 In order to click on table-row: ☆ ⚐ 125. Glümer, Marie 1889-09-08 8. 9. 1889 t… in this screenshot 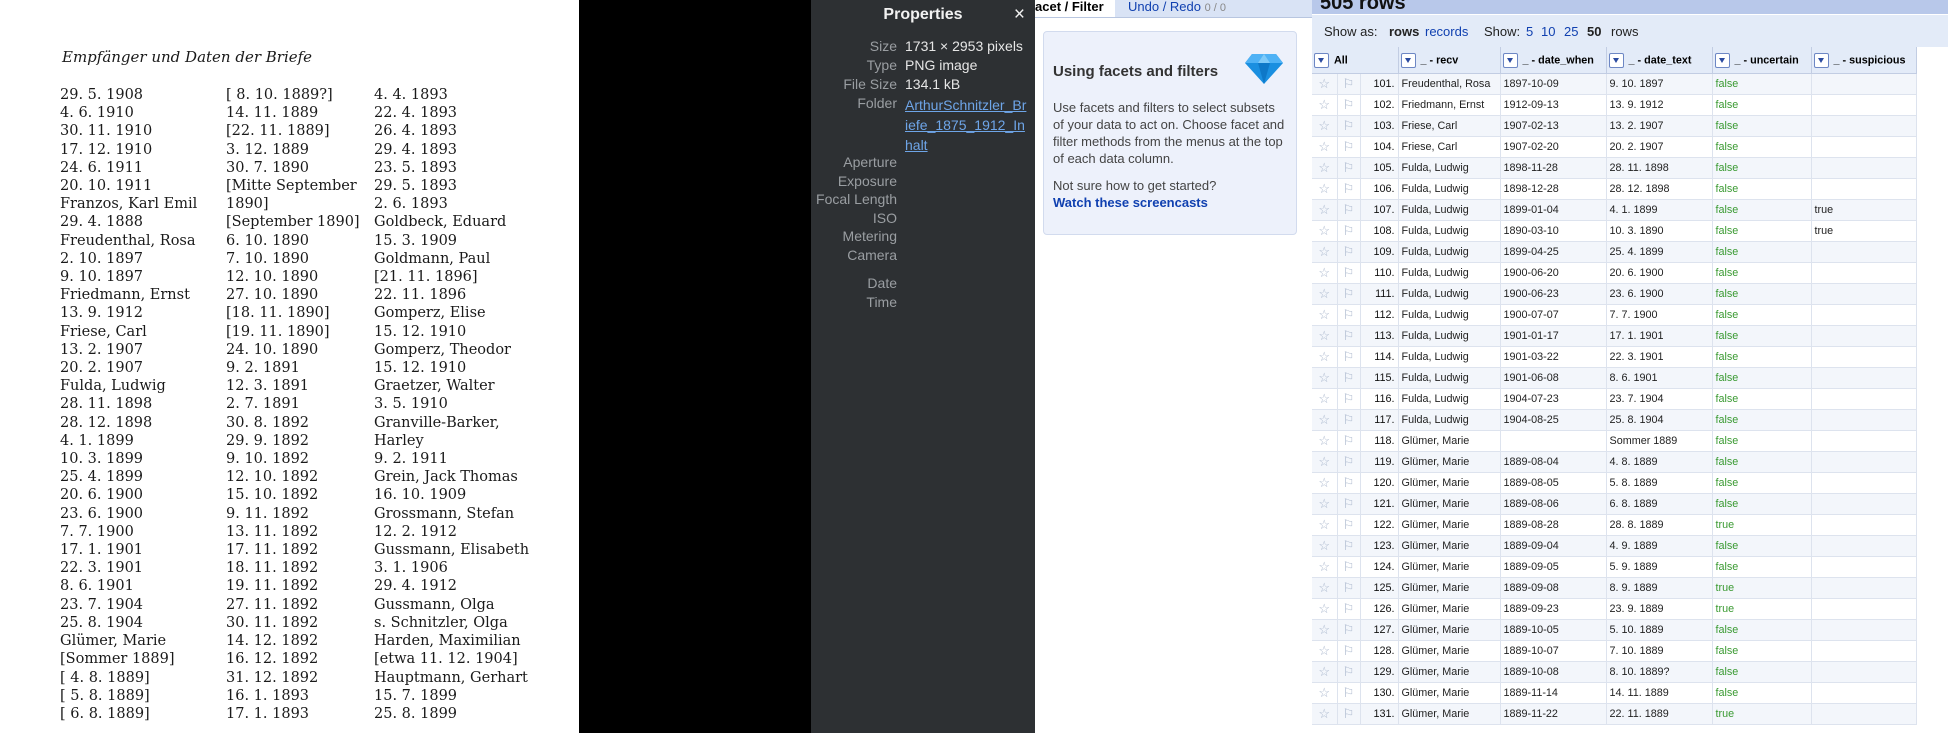, I will do `click(1614, 588)`.